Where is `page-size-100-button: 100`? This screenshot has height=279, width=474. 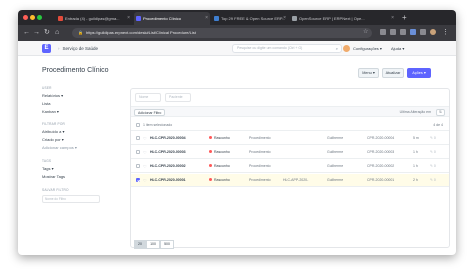 page-size-100-button: 100 is located at coordinates (153, 244).